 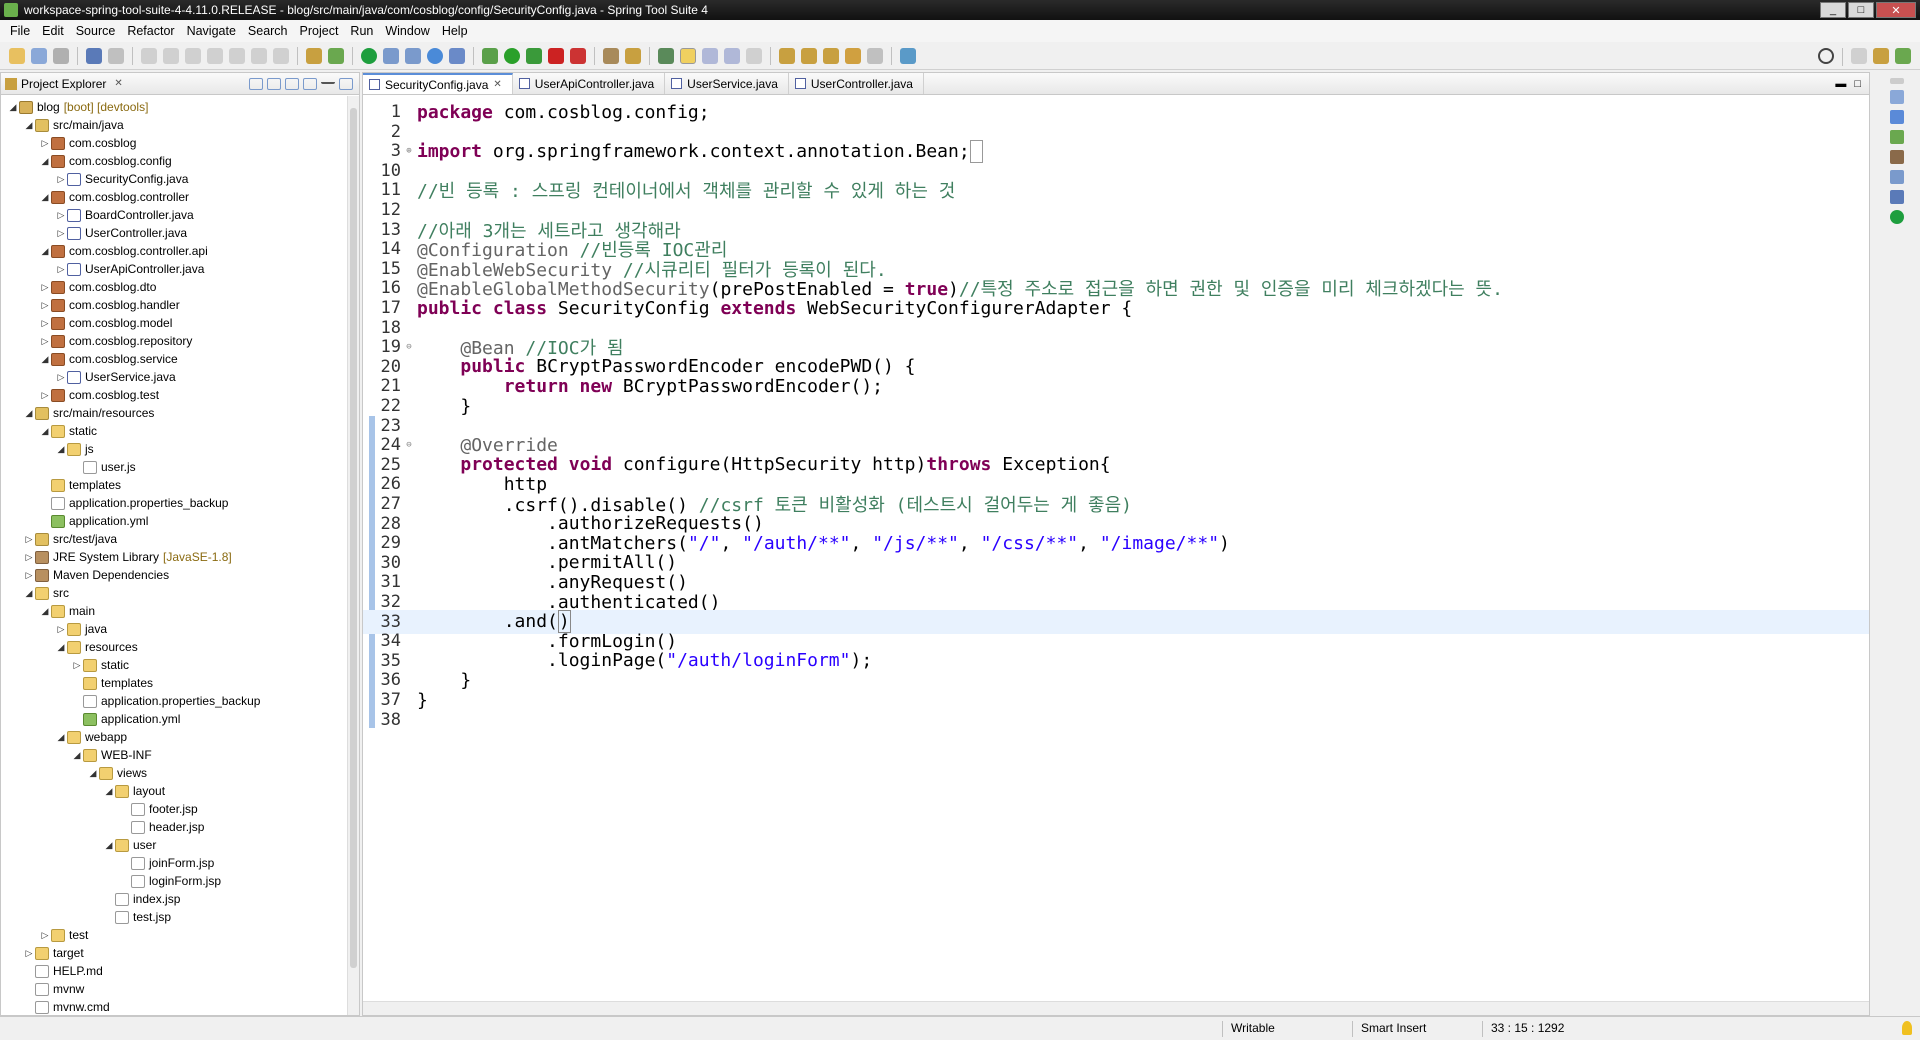 What do you see at coordinates (174, 431) in the screenshot?
I see `tree-item: ◢ static` at bounding box center [174, 431].